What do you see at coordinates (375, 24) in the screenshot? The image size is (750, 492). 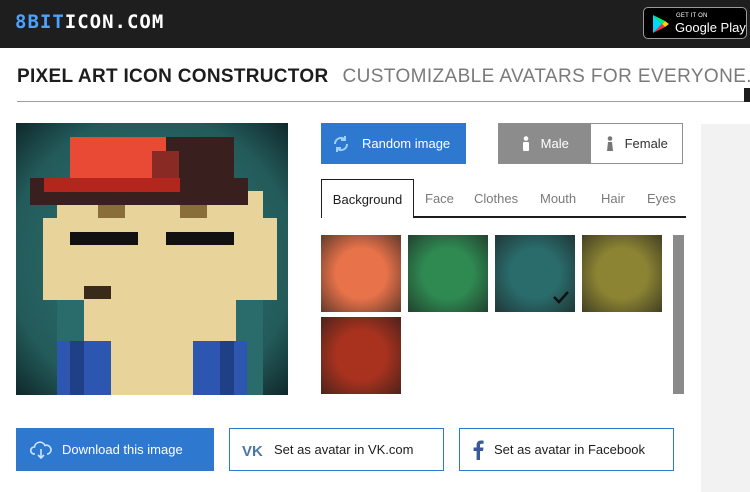 I see `top-bar: 8BITICON.COM GET IT ON Google Play` at bounding box center [375, 24].